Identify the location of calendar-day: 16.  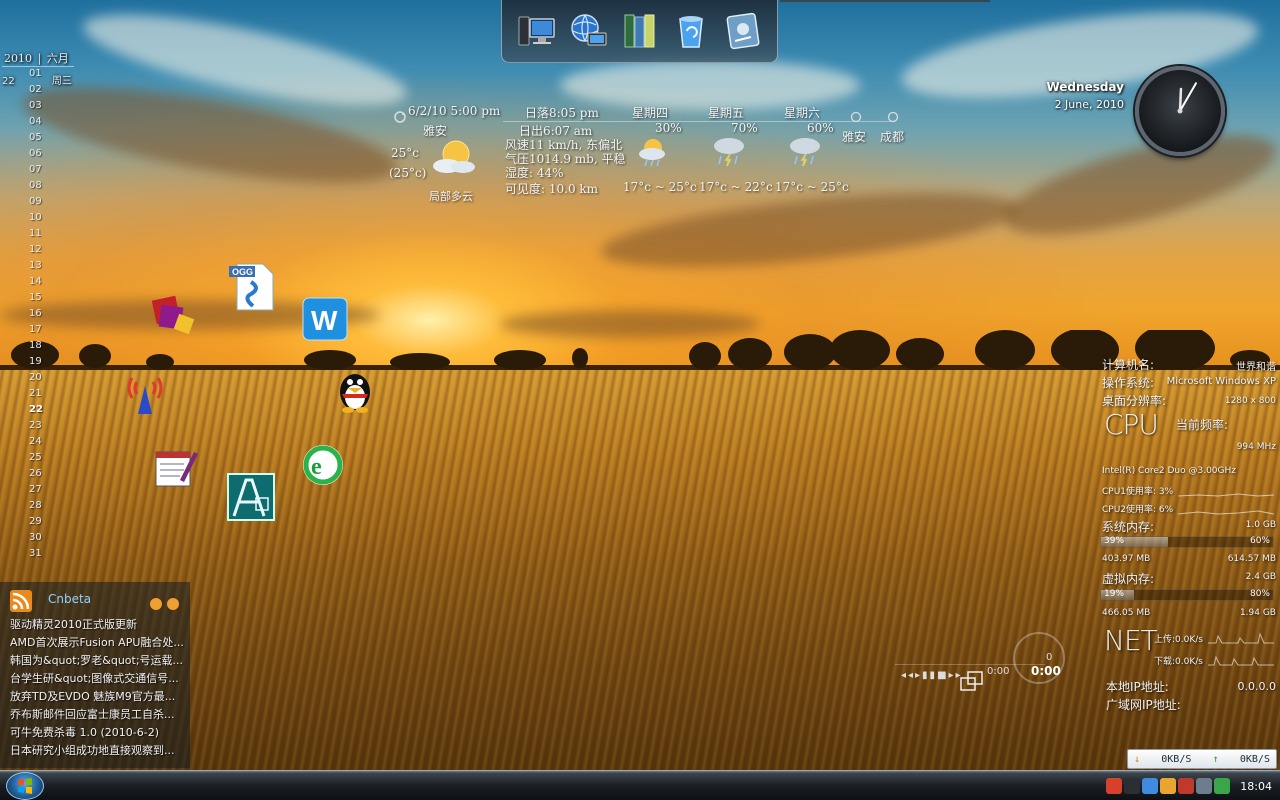
(36, 314).